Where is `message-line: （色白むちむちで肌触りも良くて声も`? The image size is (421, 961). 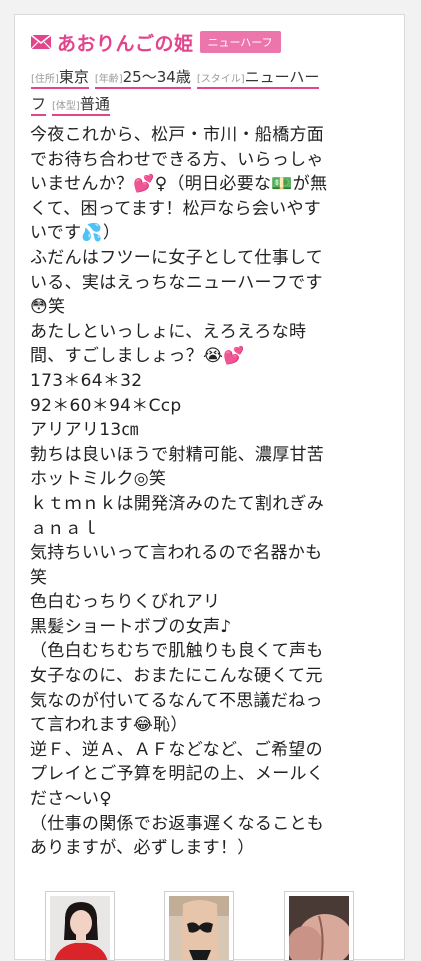 message-line: （色白むちむちで肌触りも良くて声も is located at coordinates (177, 651).